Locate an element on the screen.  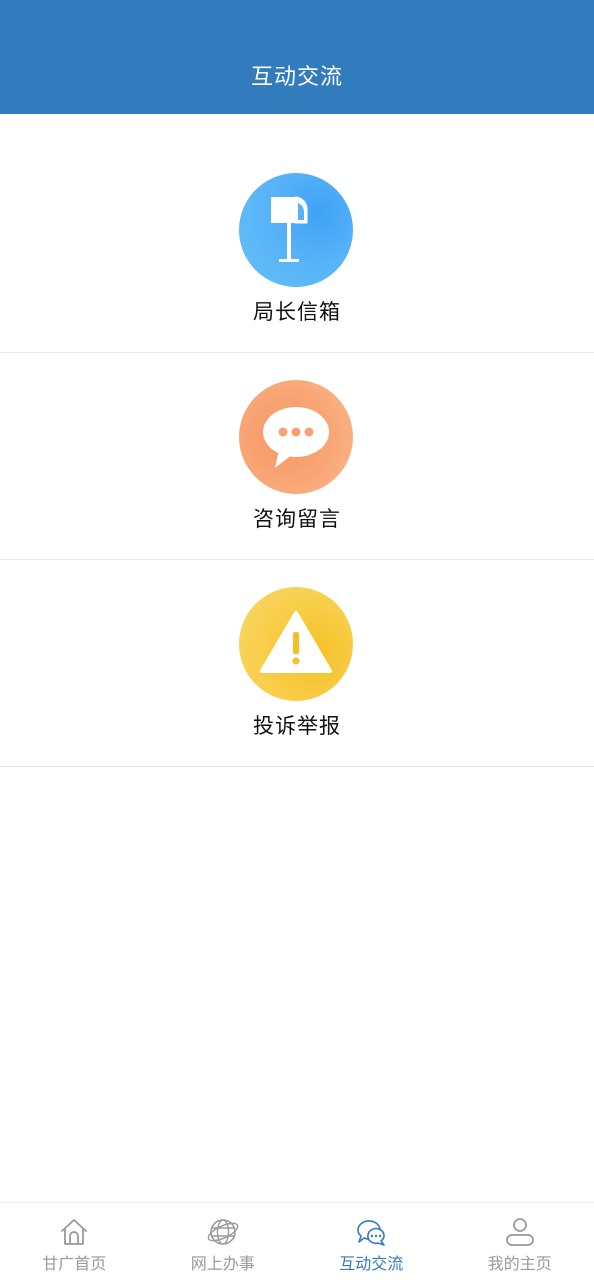
page-title: 互动交流 is located at coordinates (296, 77).